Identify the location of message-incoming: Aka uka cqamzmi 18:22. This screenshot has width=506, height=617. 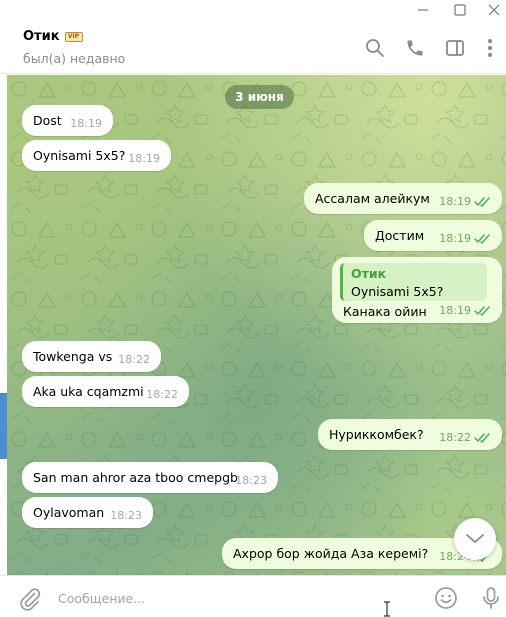
(105, 391).